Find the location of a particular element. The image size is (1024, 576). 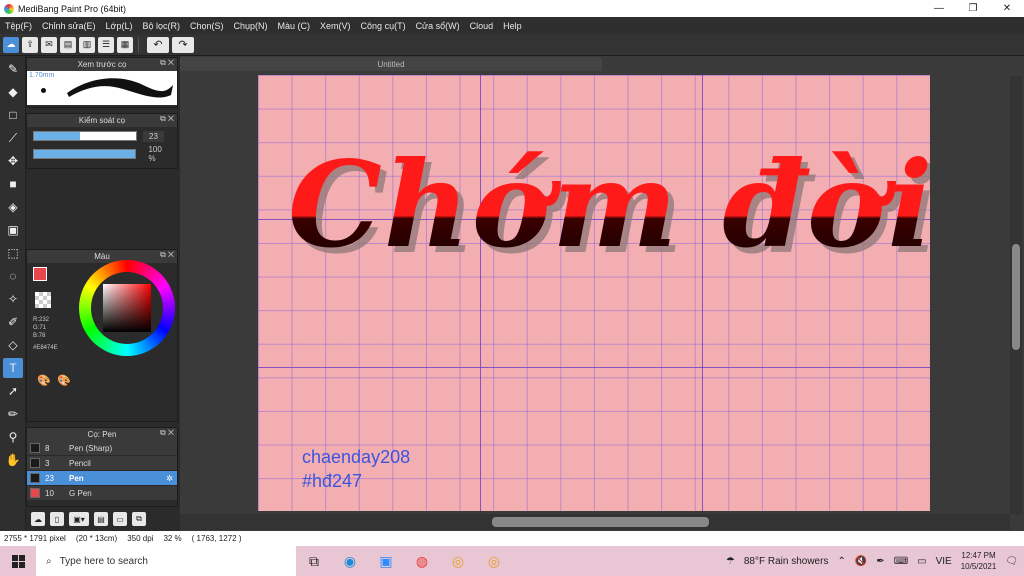

brush-size-slider is located at coordinates (85, 136).